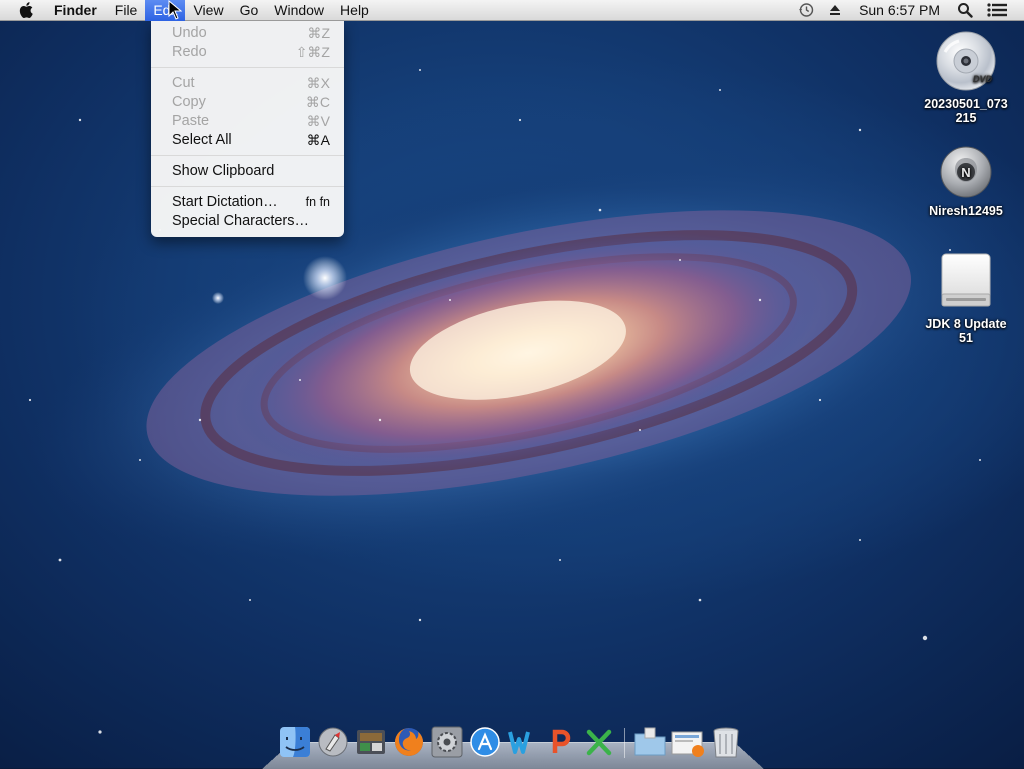  I want to click on menu-item-shortcut: ⌘C, so click(317, 102).